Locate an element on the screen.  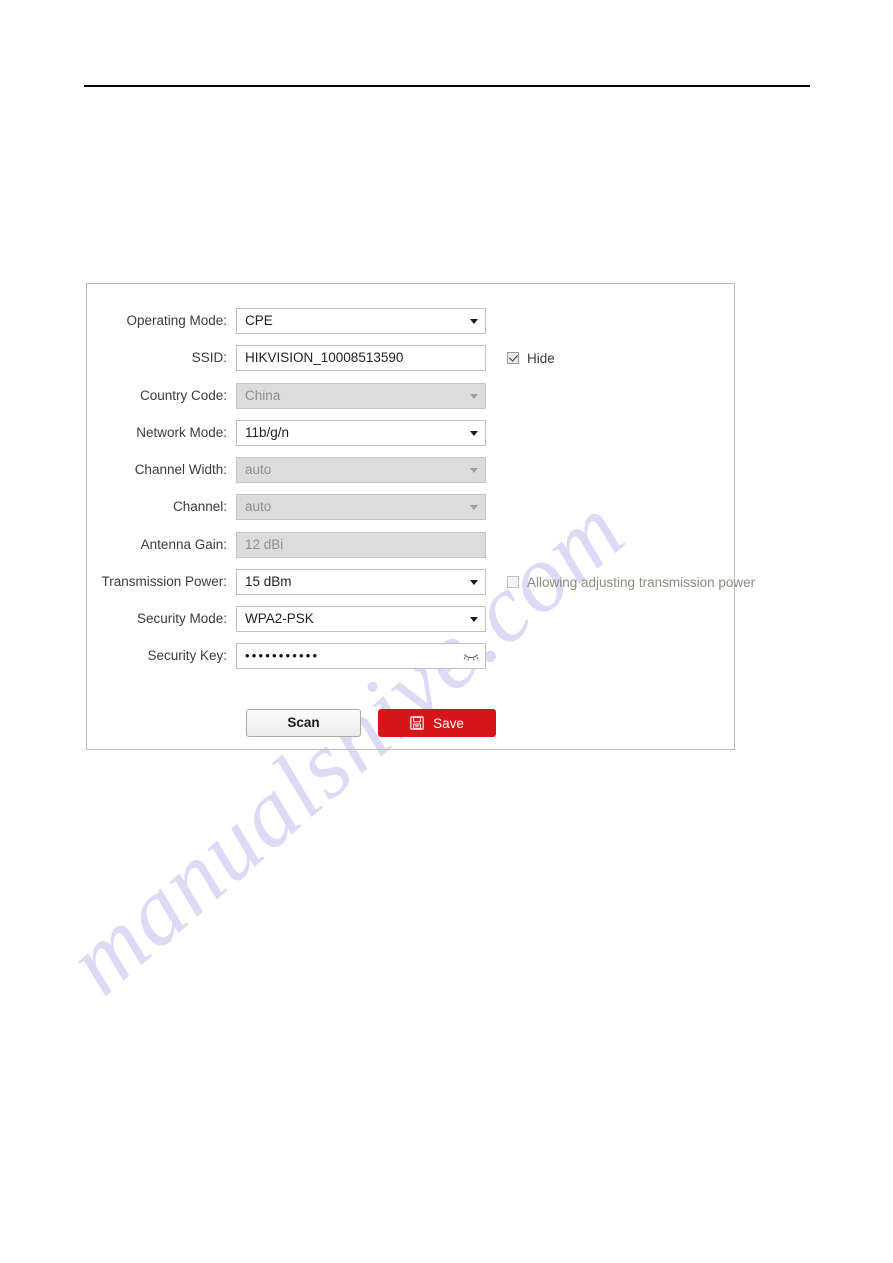
field-wrap-ssid: HIKVISION_10008513590 is located at coordinates (361, 358).